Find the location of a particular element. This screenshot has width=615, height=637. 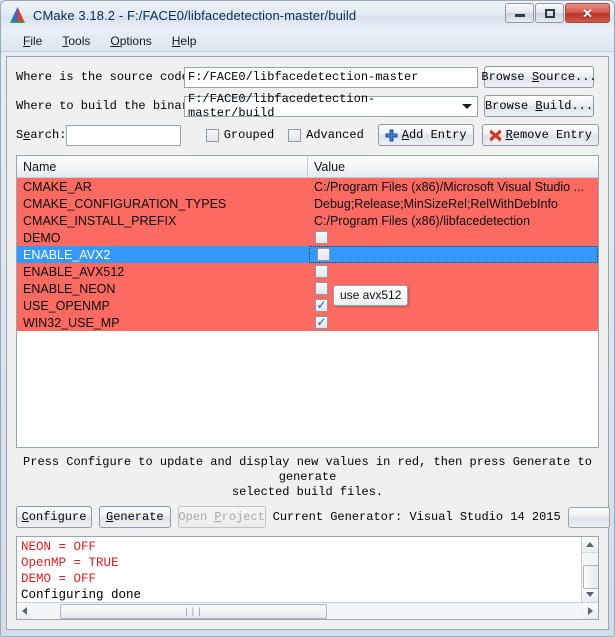

open-project-button: Open Project is located at coordinates (221, 517).